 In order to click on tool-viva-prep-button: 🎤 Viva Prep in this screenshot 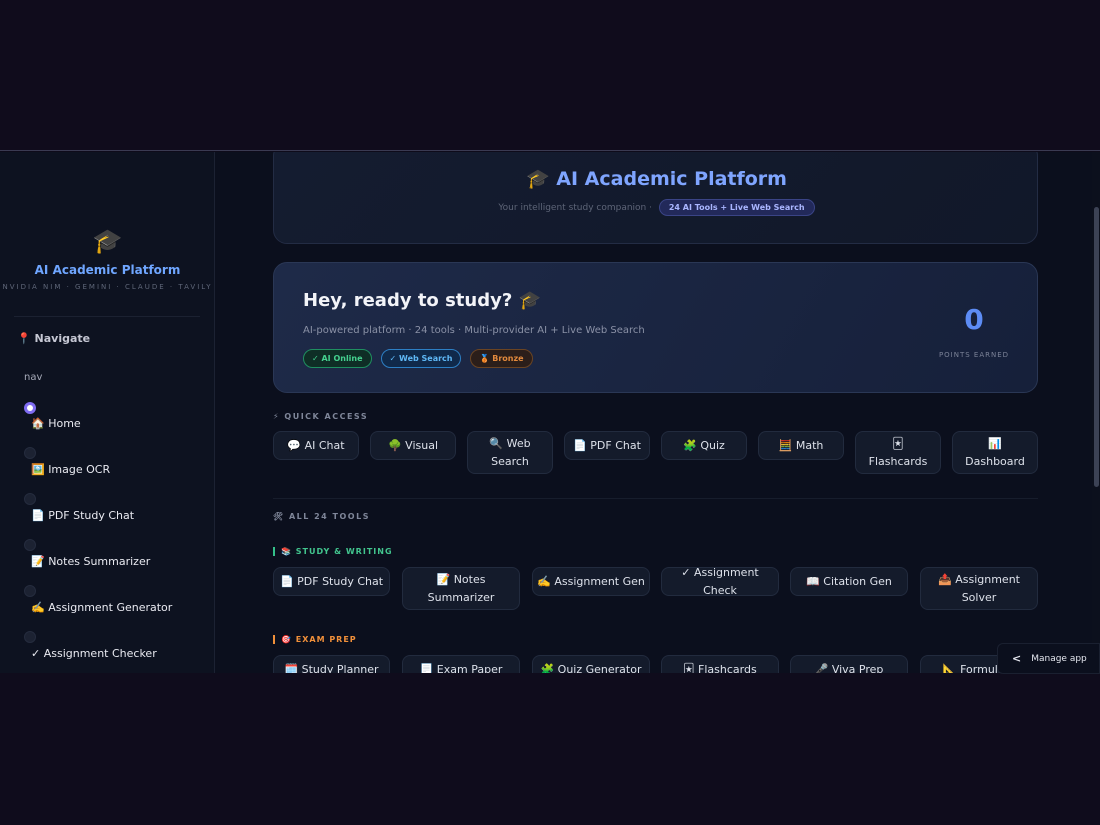, I will do `click(849, 664)`.